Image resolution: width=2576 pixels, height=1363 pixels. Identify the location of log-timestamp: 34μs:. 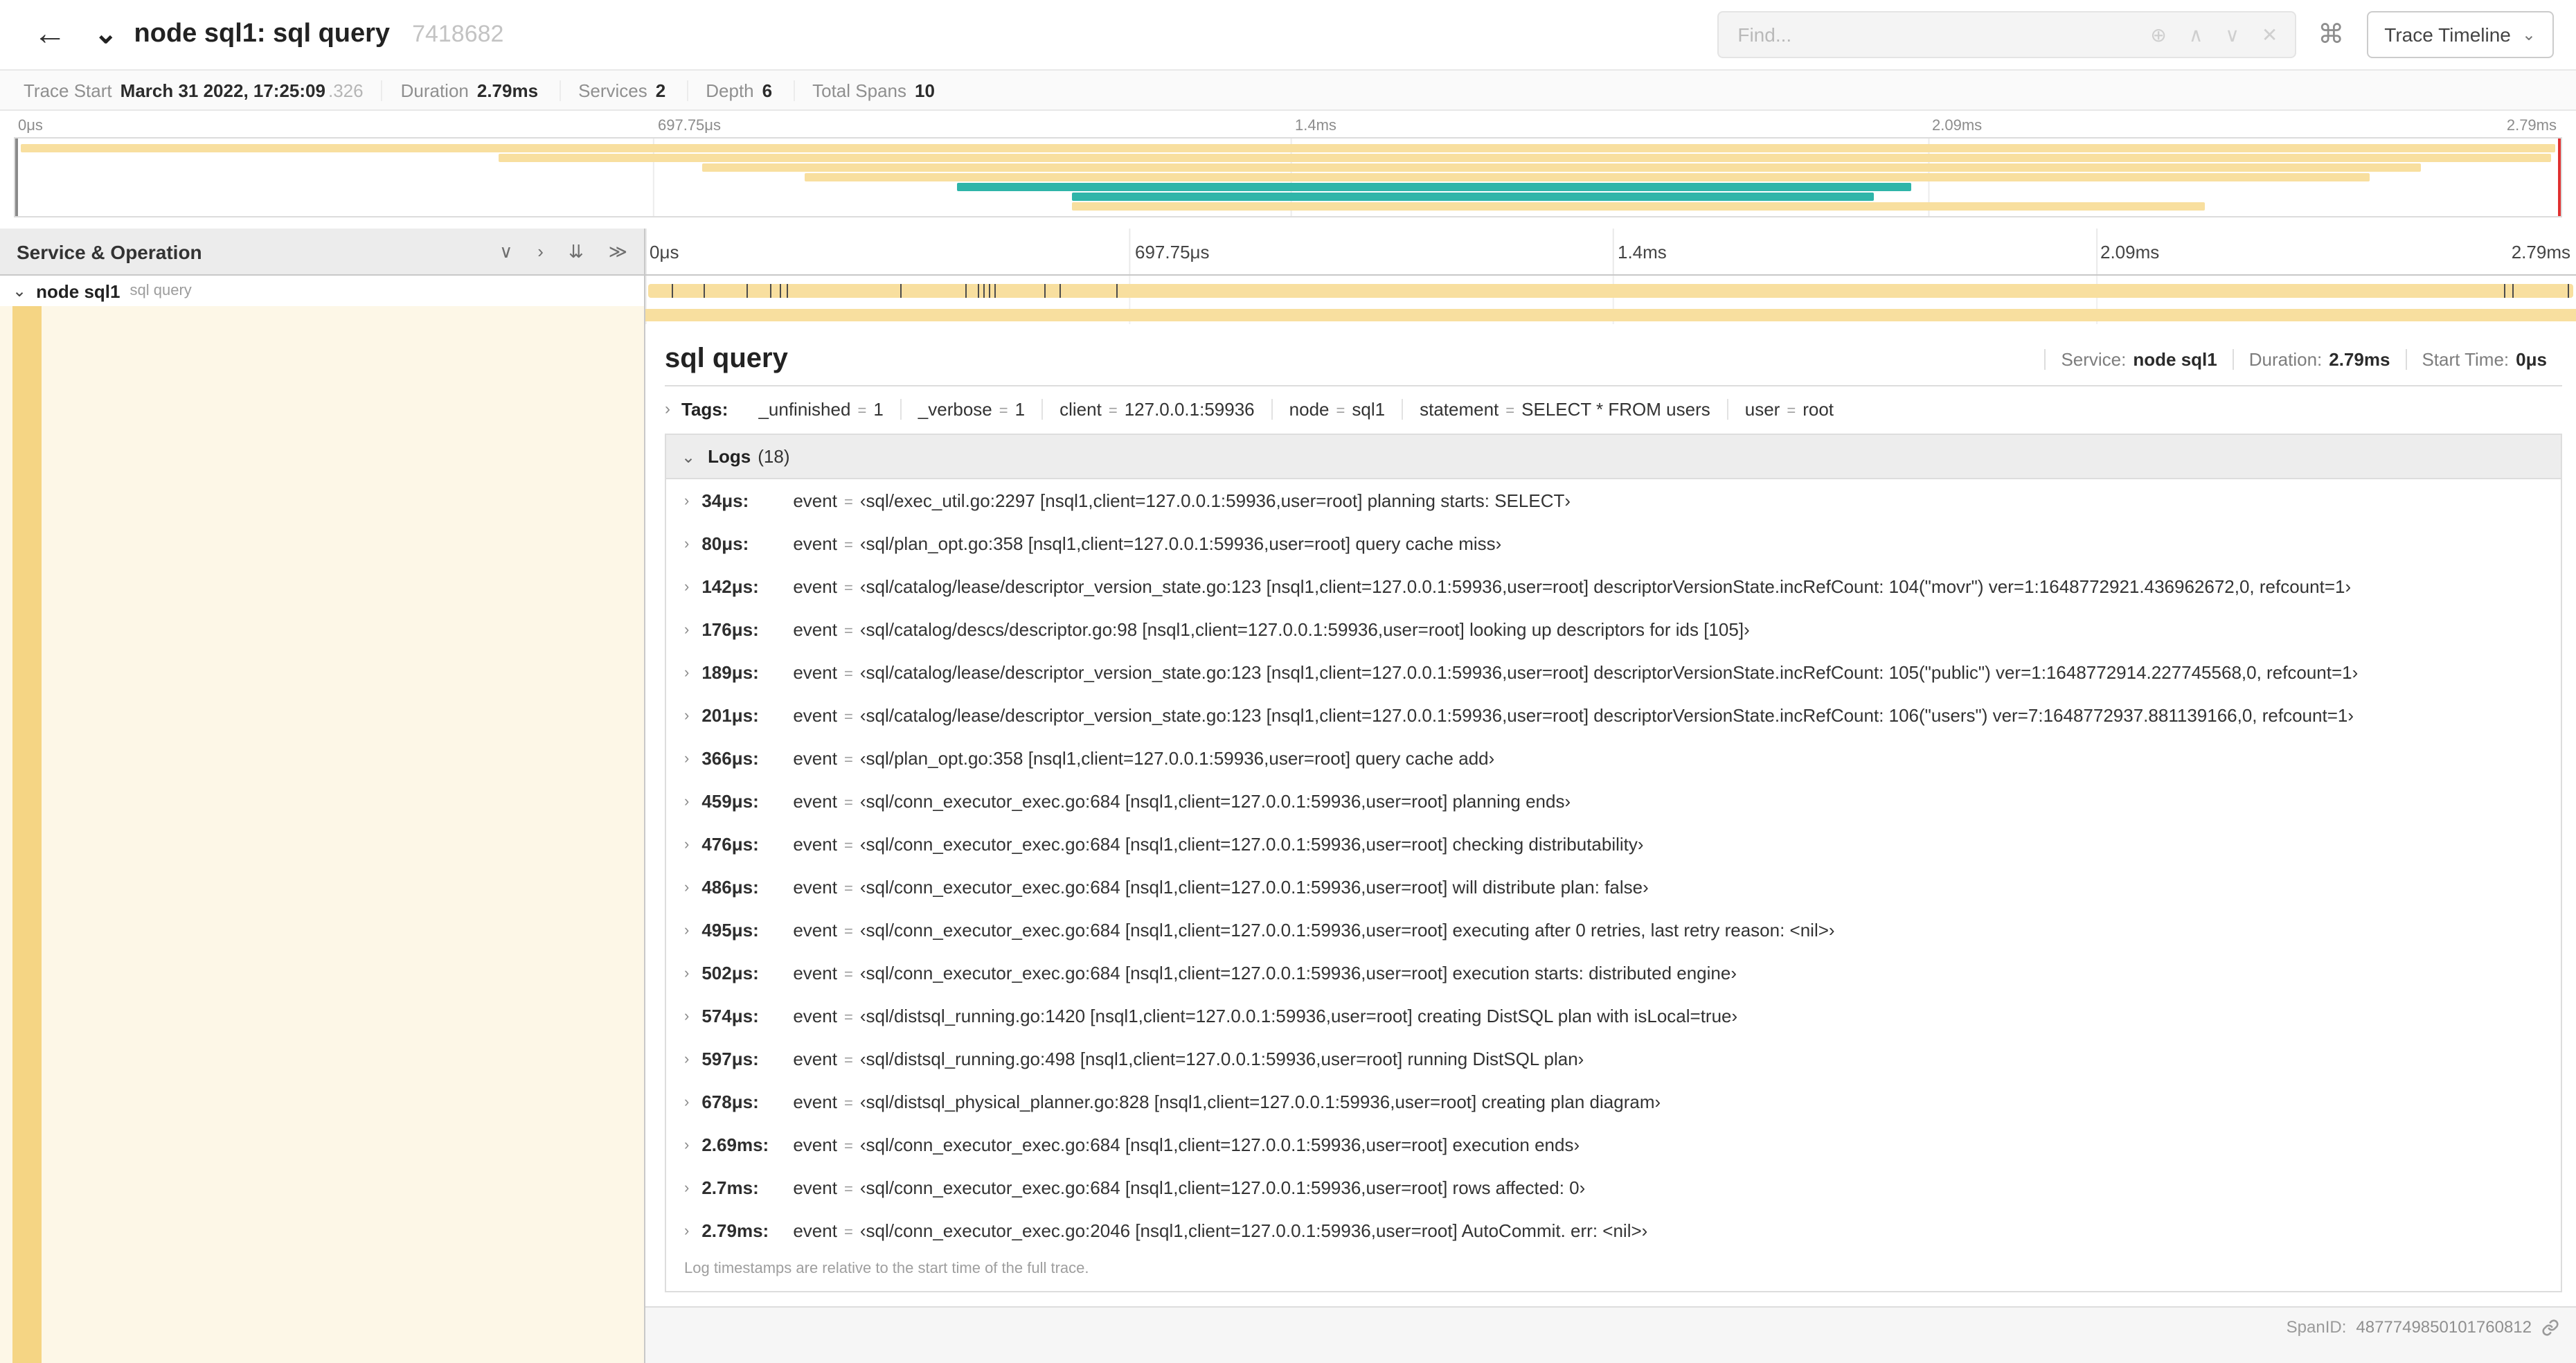
(725, 501).